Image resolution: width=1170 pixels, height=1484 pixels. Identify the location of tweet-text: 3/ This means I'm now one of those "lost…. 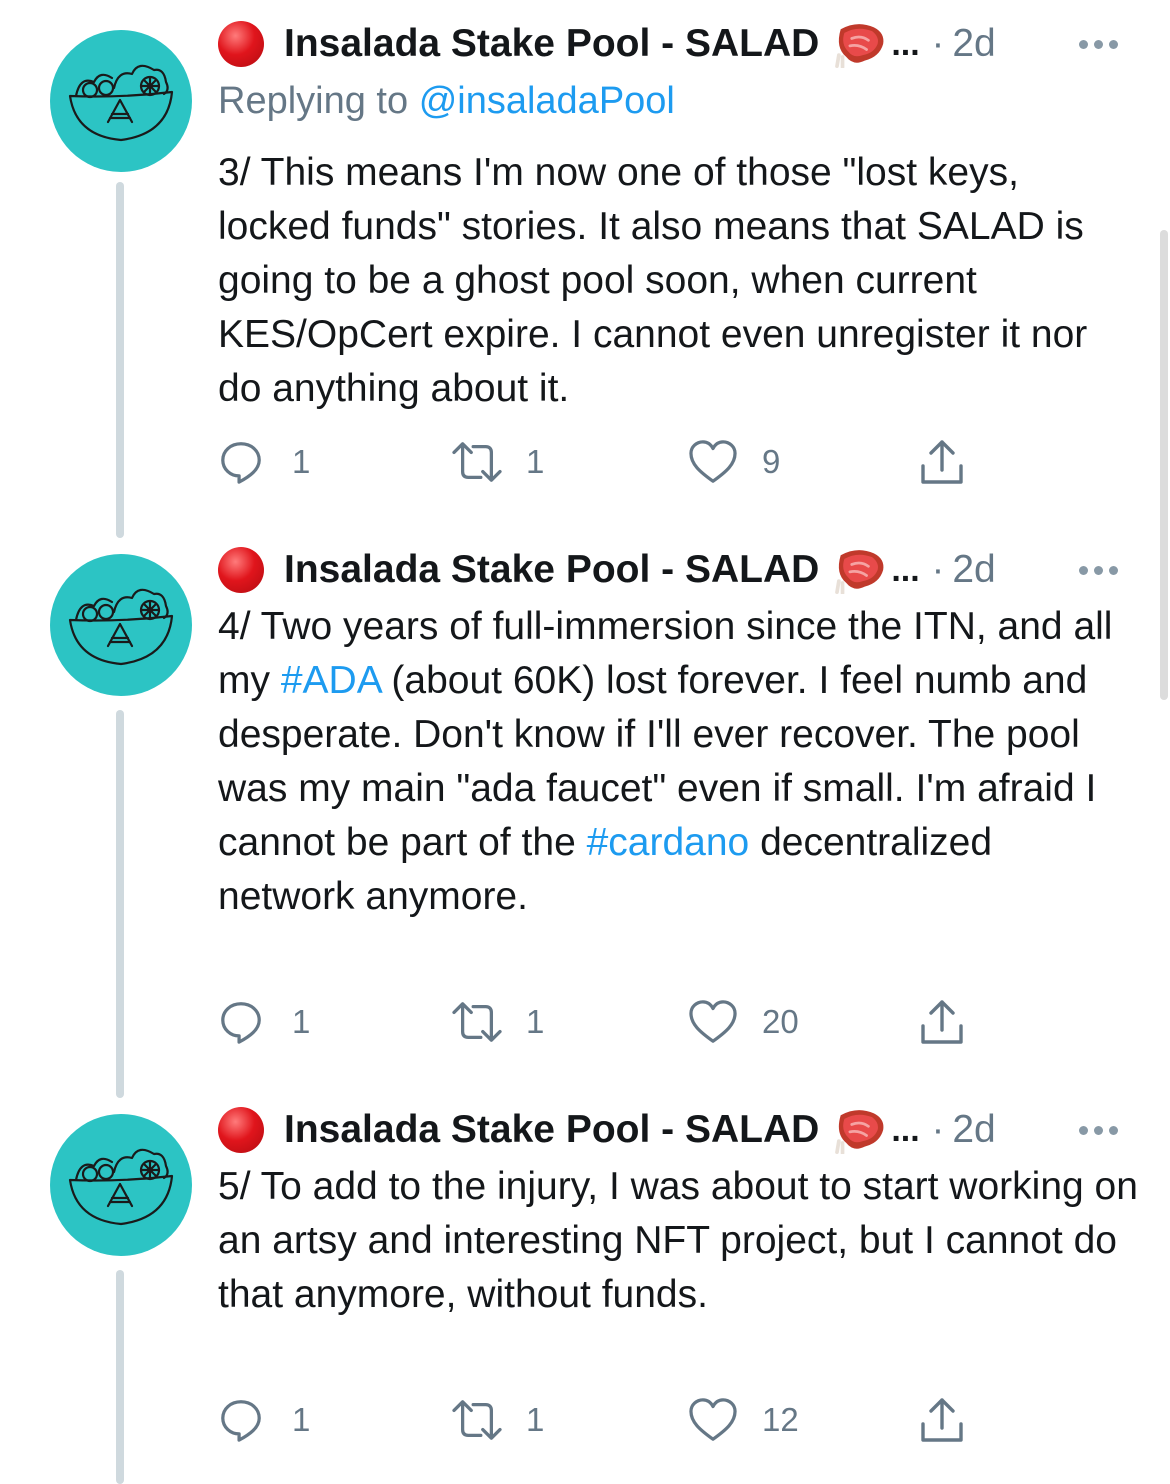
(678, 281).